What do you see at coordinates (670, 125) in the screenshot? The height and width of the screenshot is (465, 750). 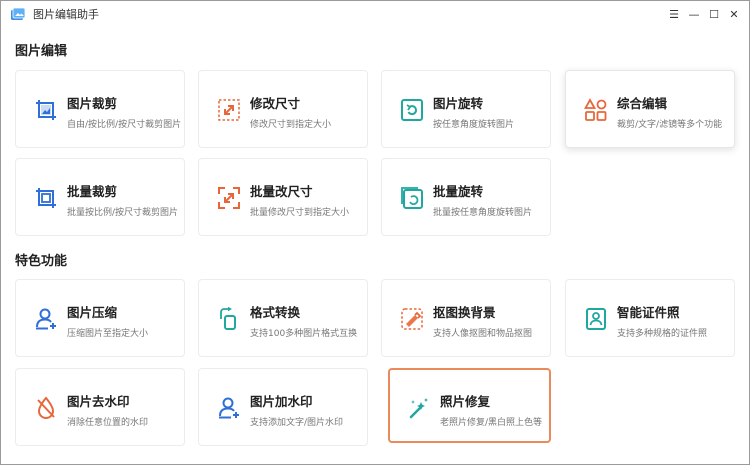 I see `card-desc: 裁剪/文字/滤镜等多个功能` at bounding box center [670, 125].